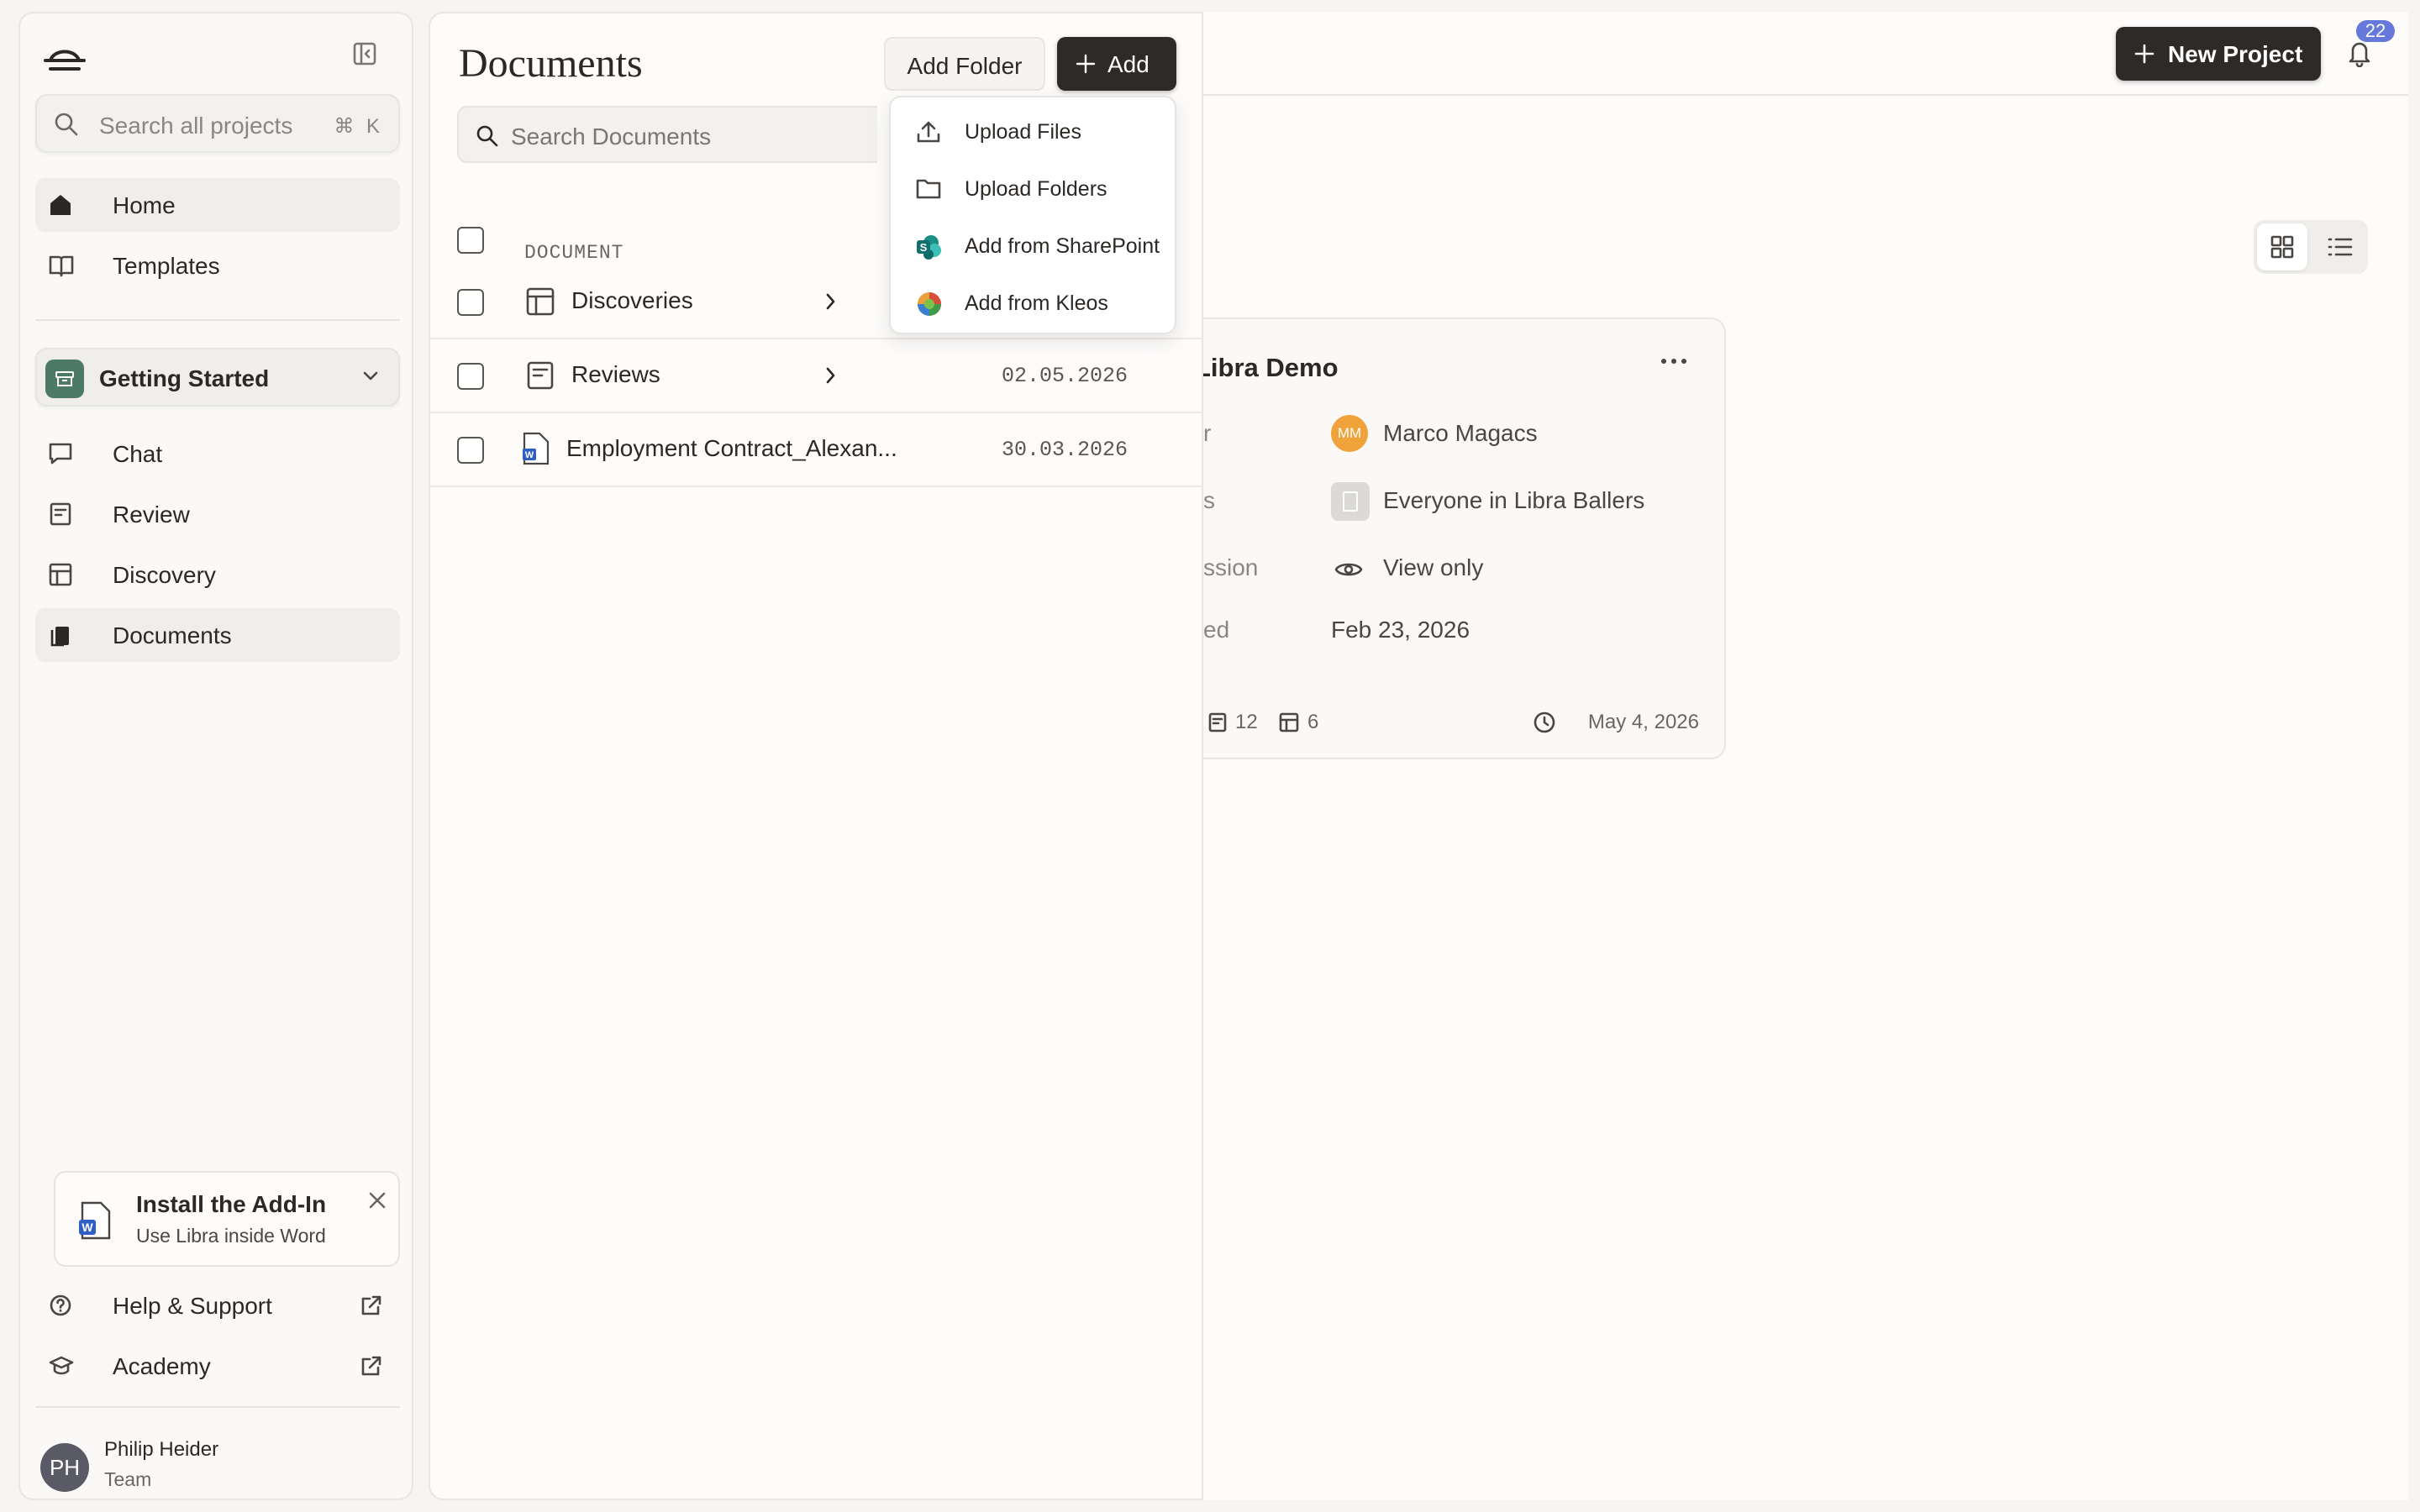 This screenshot has width=2420, height=1512. Describe the element at coordinates (232, 1204) in the screenshot. I see `addin-title: Install the Add-In` at that location.